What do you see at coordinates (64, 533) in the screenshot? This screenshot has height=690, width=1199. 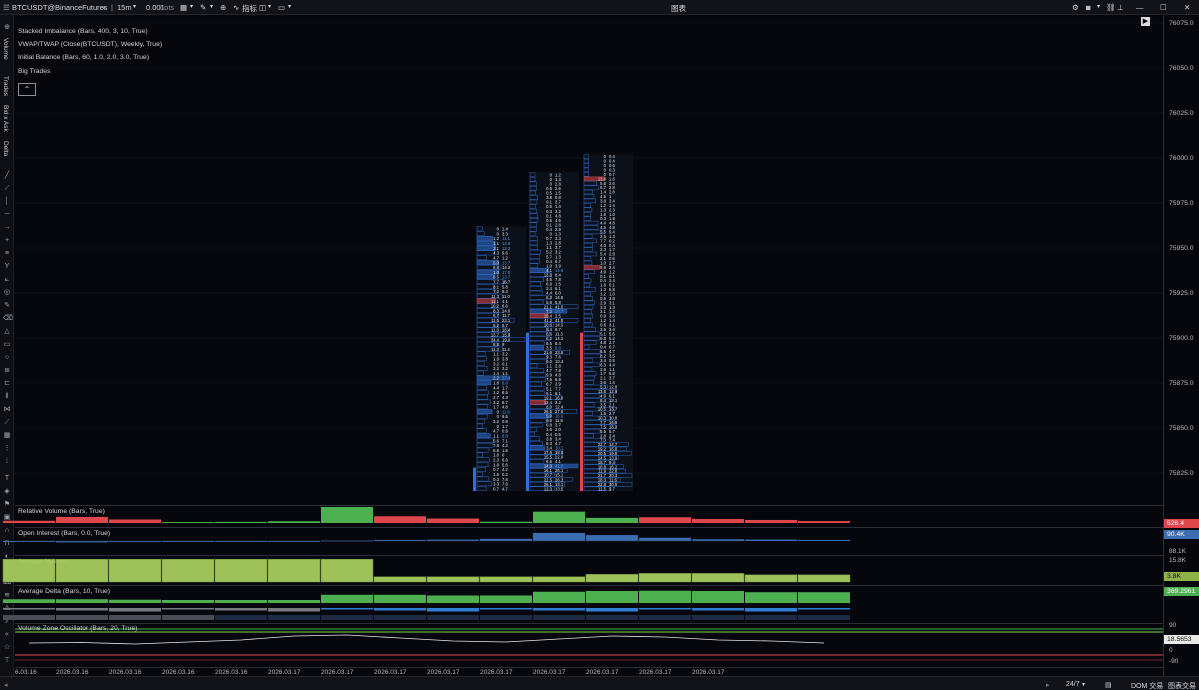 I see `pane-title-open-interest: Open Interest (Bars, 0.0, True)` at bounding box center [64, 533].